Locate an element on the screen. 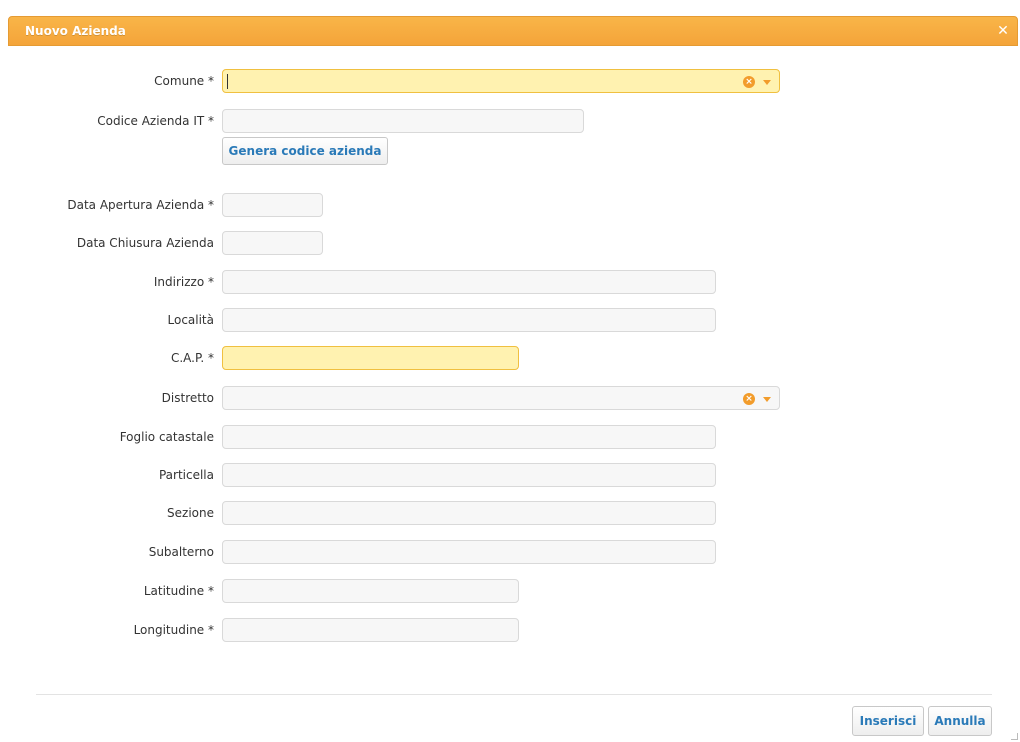  row-cap: C.A.P. * is located at coordinates (510, 358).